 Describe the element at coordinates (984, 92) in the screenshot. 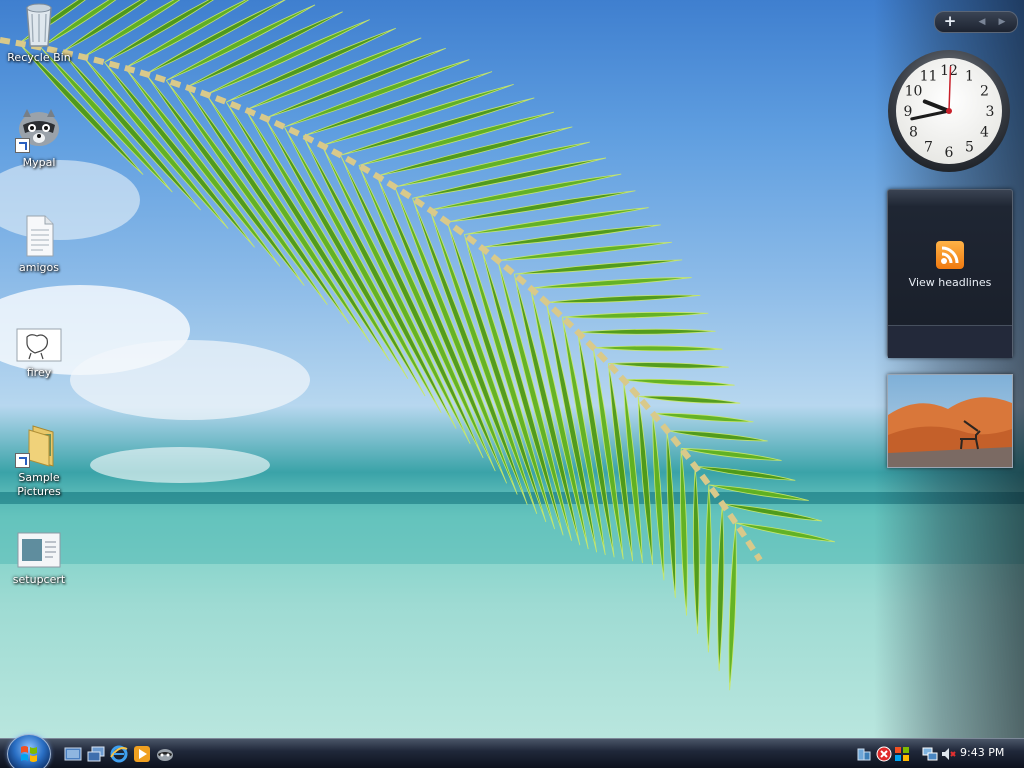

I see `clock-numeral: 2` at that location.